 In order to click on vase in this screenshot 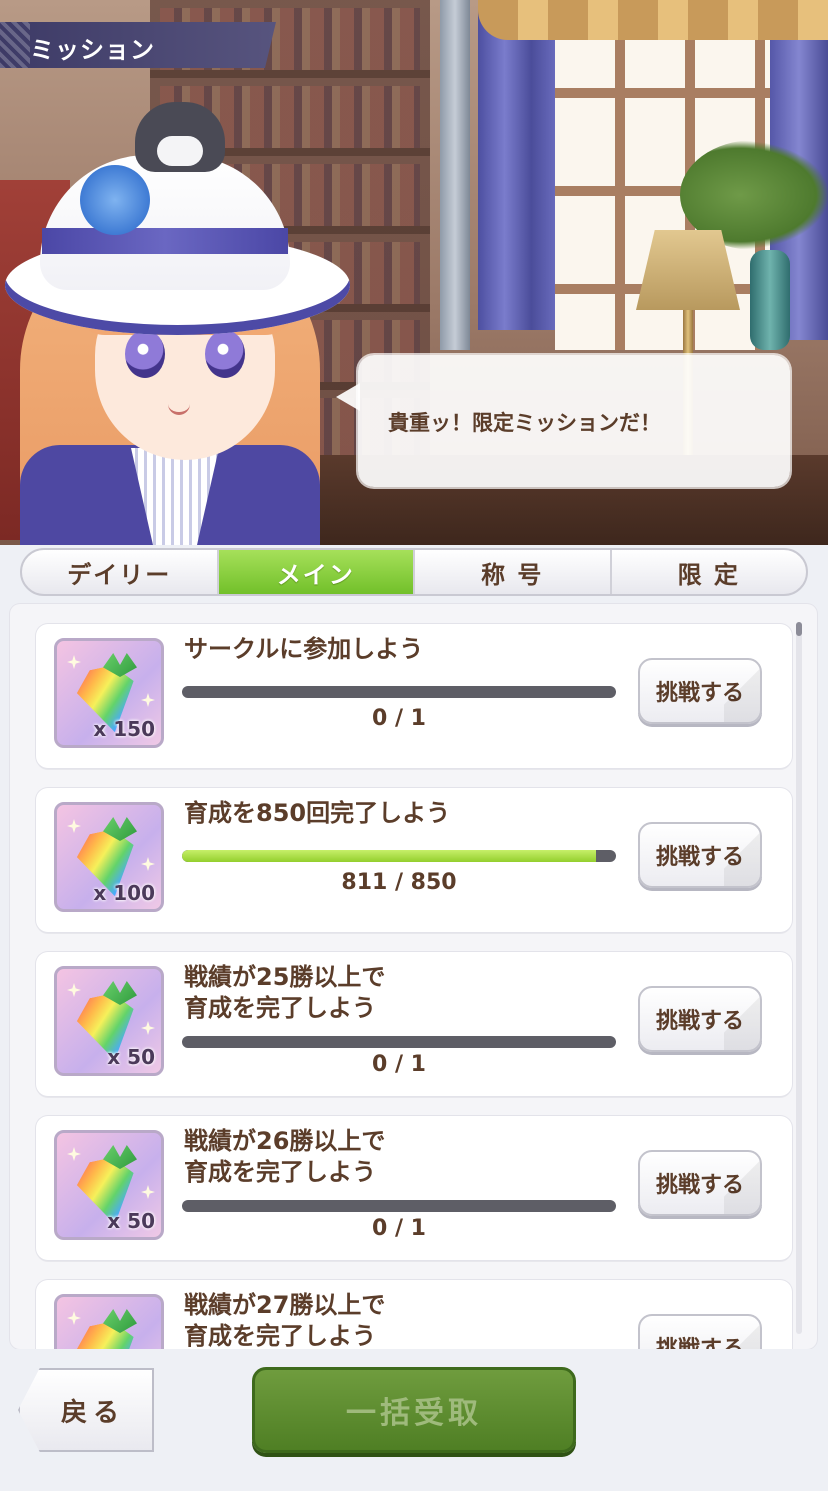, I will do `click(770, 300)`.